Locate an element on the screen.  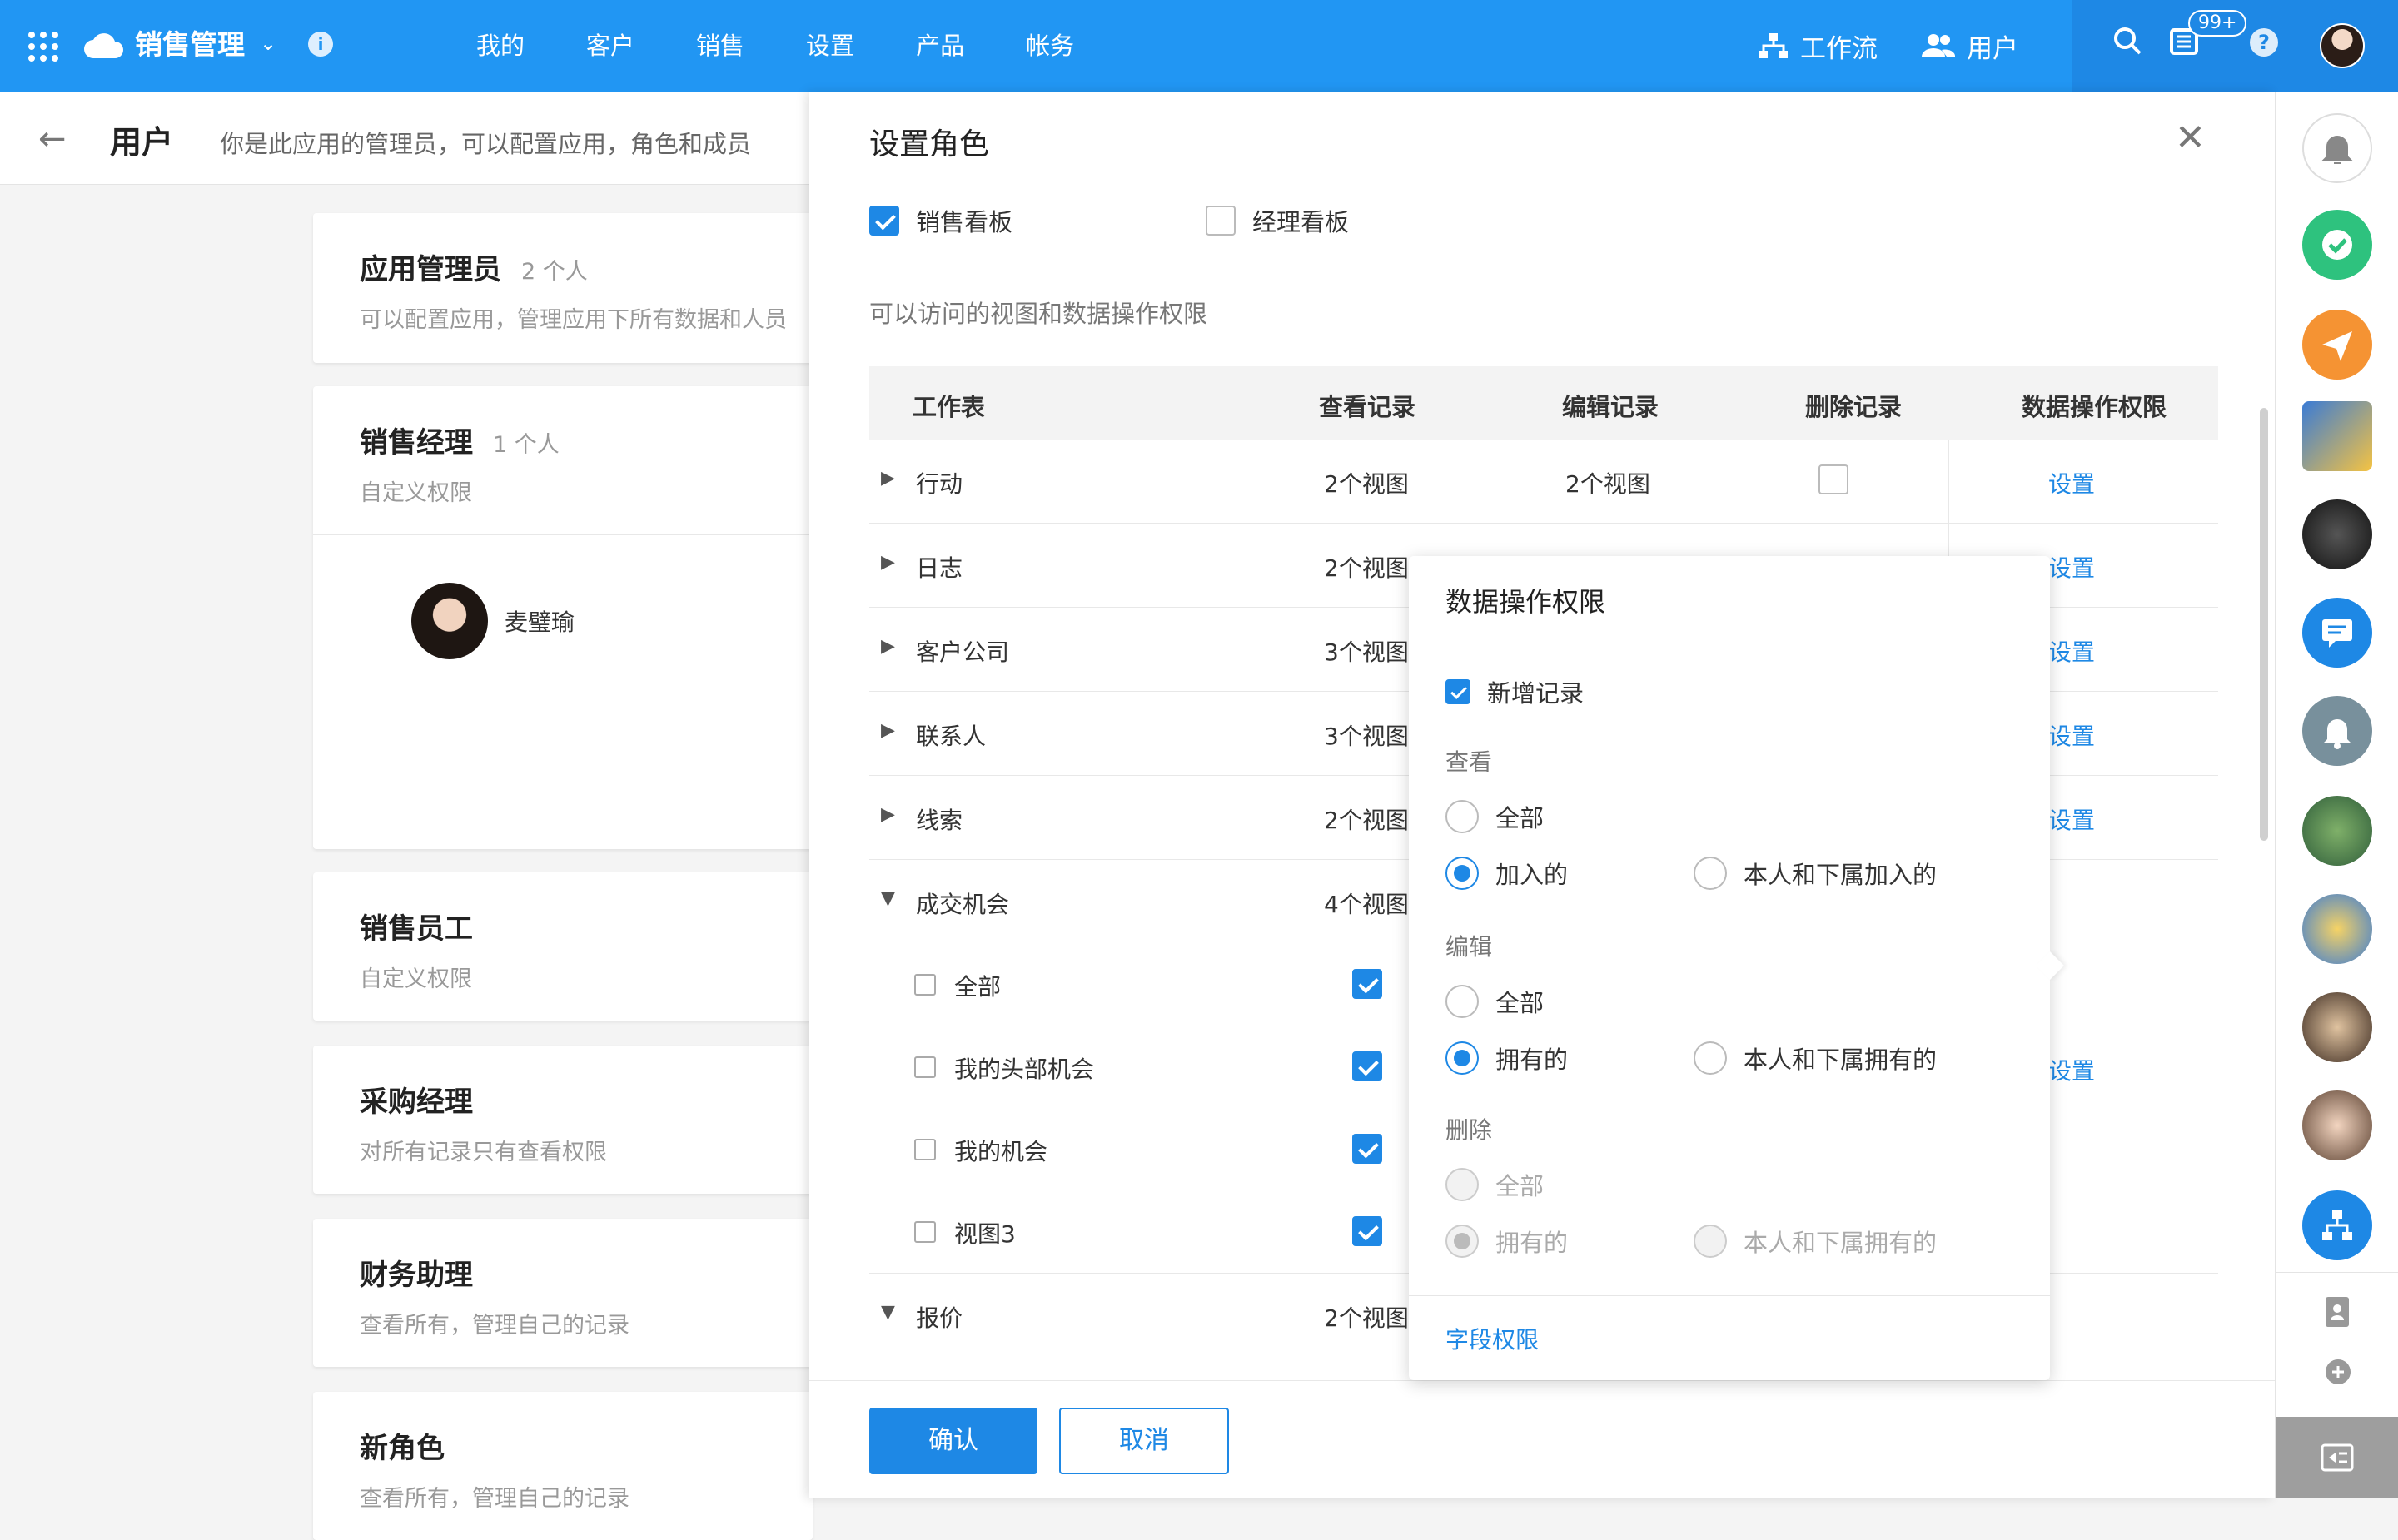
users-button: 用户 is located at coordinates (1970, 46).